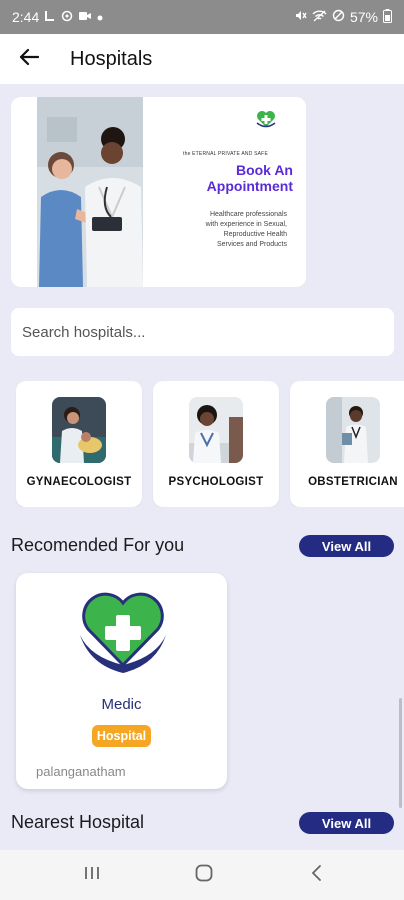 The height and width of the screenshot is (900, 404). Describe the element at coordinates (111, 58) in the screenshot. I see `page-title: Hospitals` at that location.